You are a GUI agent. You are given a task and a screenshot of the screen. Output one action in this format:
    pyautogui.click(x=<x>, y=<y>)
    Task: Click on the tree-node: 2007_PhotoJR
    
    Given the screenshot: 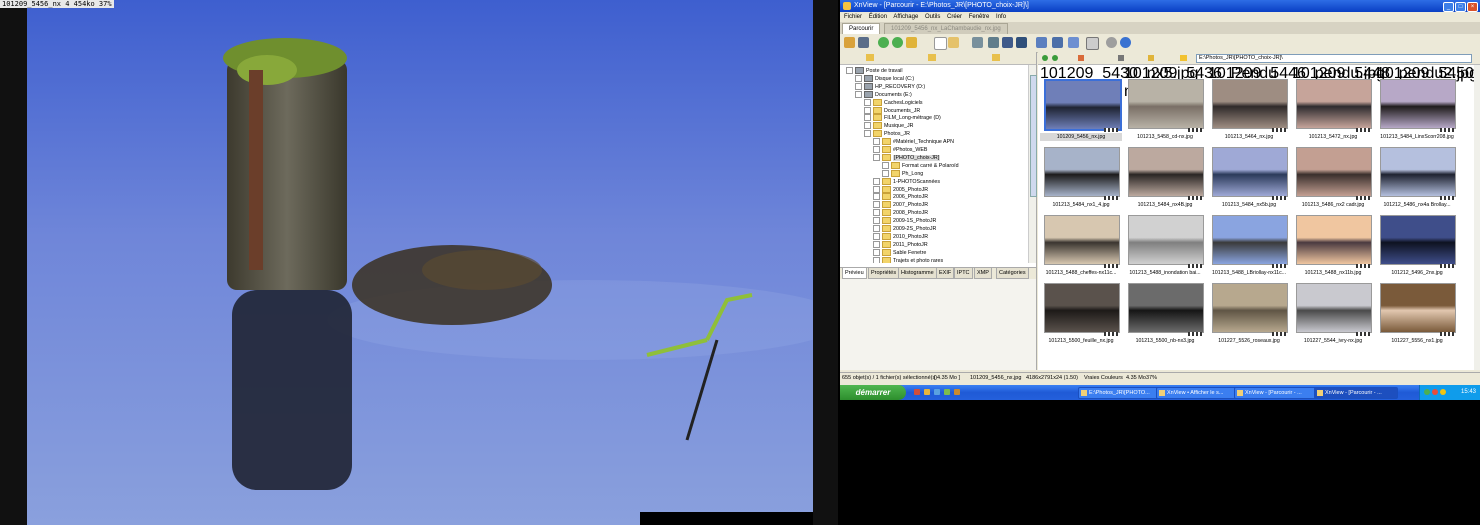 What is the action you would take?
    pyautogui.click(x=900, y=205)
    